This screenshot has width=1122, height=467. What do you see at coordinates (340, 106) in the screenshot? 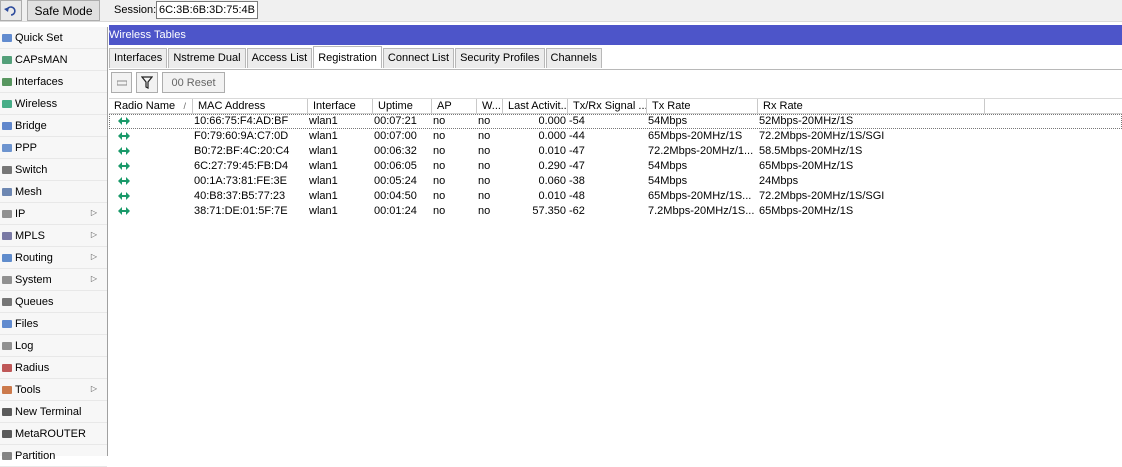
I see `column-header: Interface` at bounding box center [340, 106].